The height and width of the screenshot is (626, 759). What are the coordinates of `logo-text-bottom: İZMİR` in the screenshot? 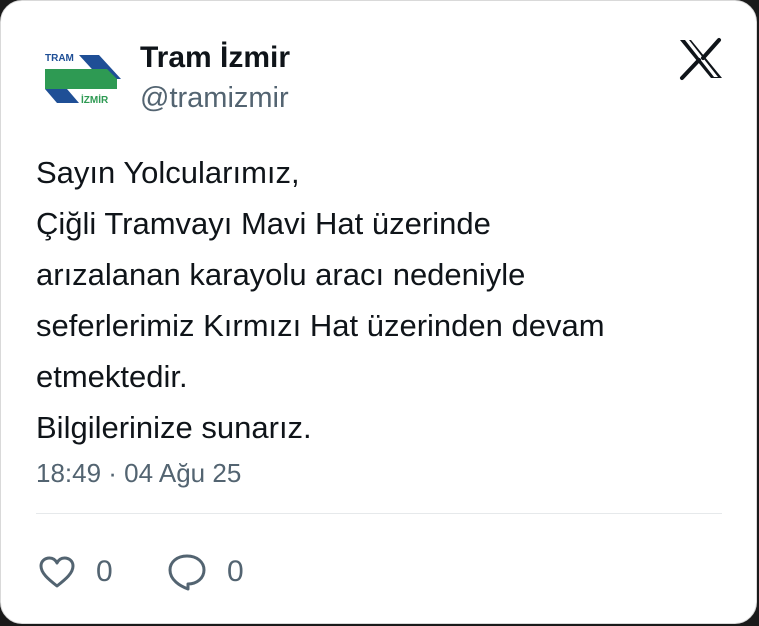 It's located at (95, 99).